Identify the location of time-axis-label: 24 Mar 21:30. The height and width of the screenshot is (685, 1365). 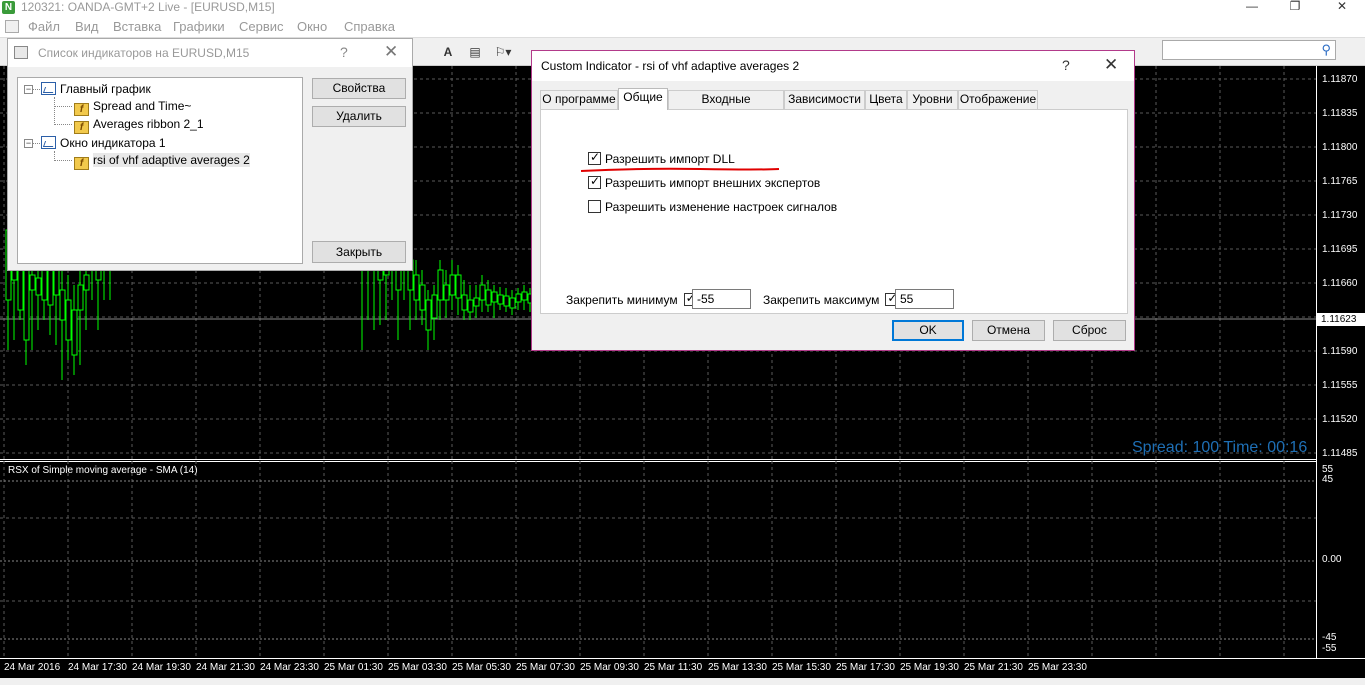
(225, 667).